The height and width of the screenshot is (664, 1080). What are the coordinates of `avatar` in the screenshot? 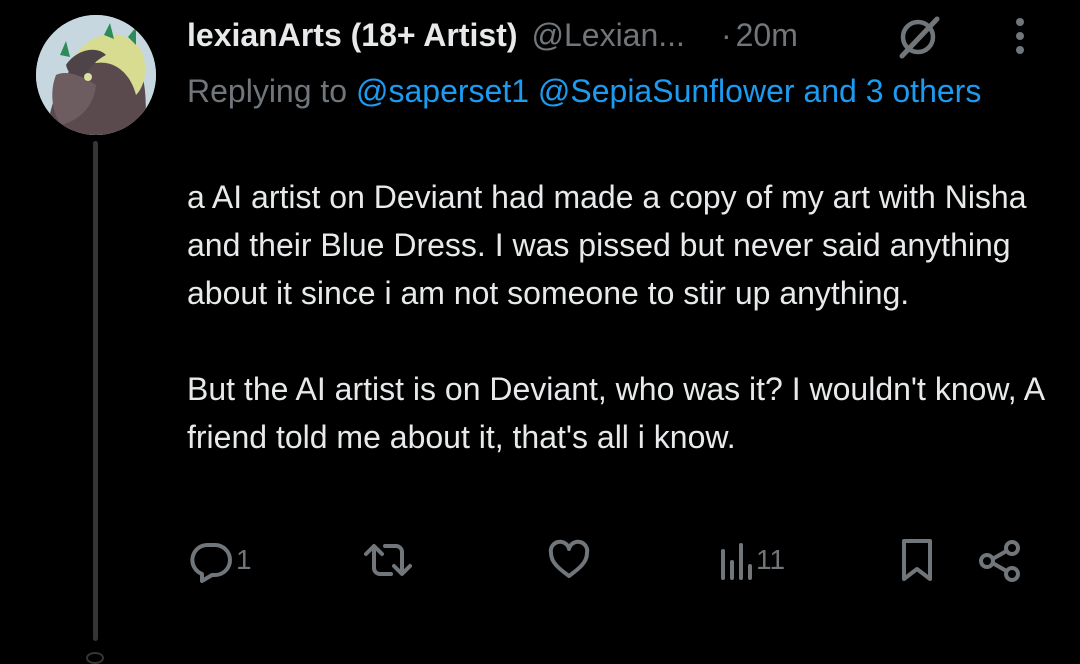 It's located at (96, 75).